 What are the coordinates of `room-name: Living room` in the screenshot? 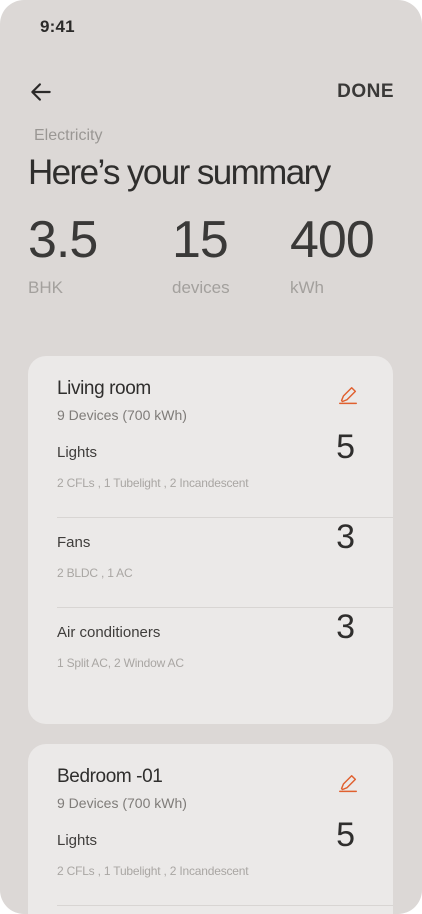 It's located at (104, 388).